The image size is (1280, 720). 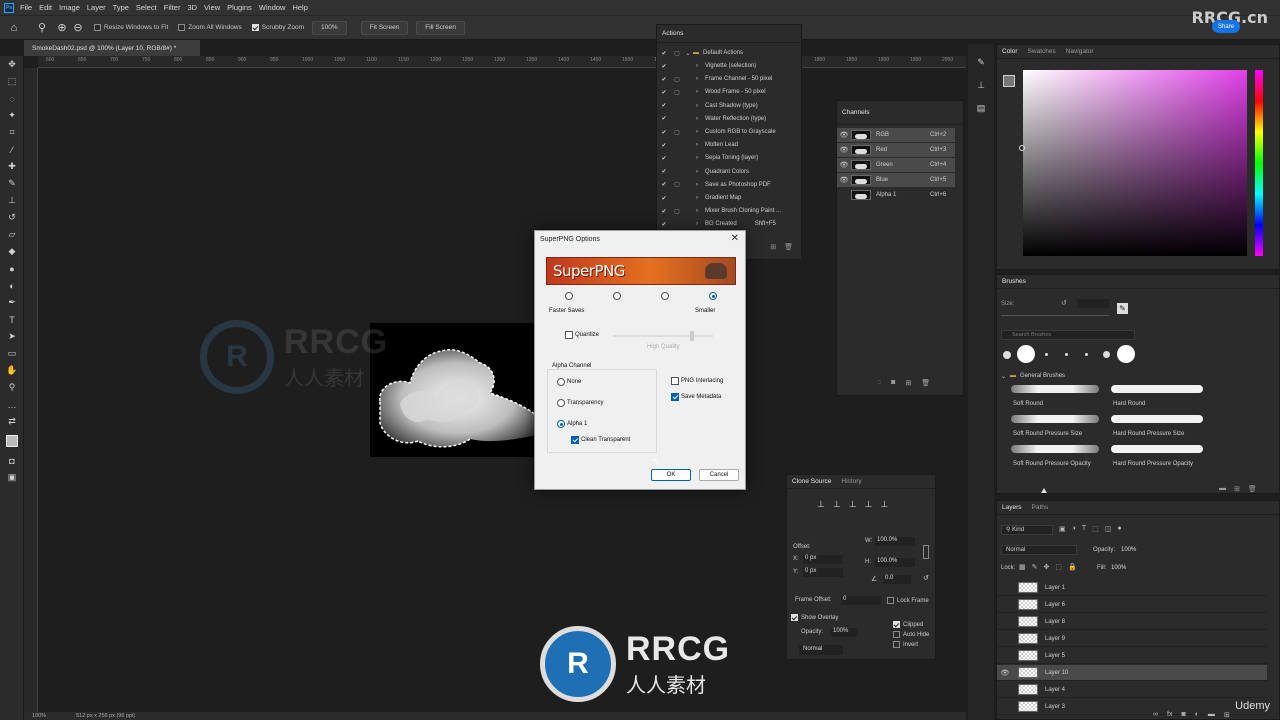 I want to click on move-tool-icon: ✥, so click(x=12, y=64).